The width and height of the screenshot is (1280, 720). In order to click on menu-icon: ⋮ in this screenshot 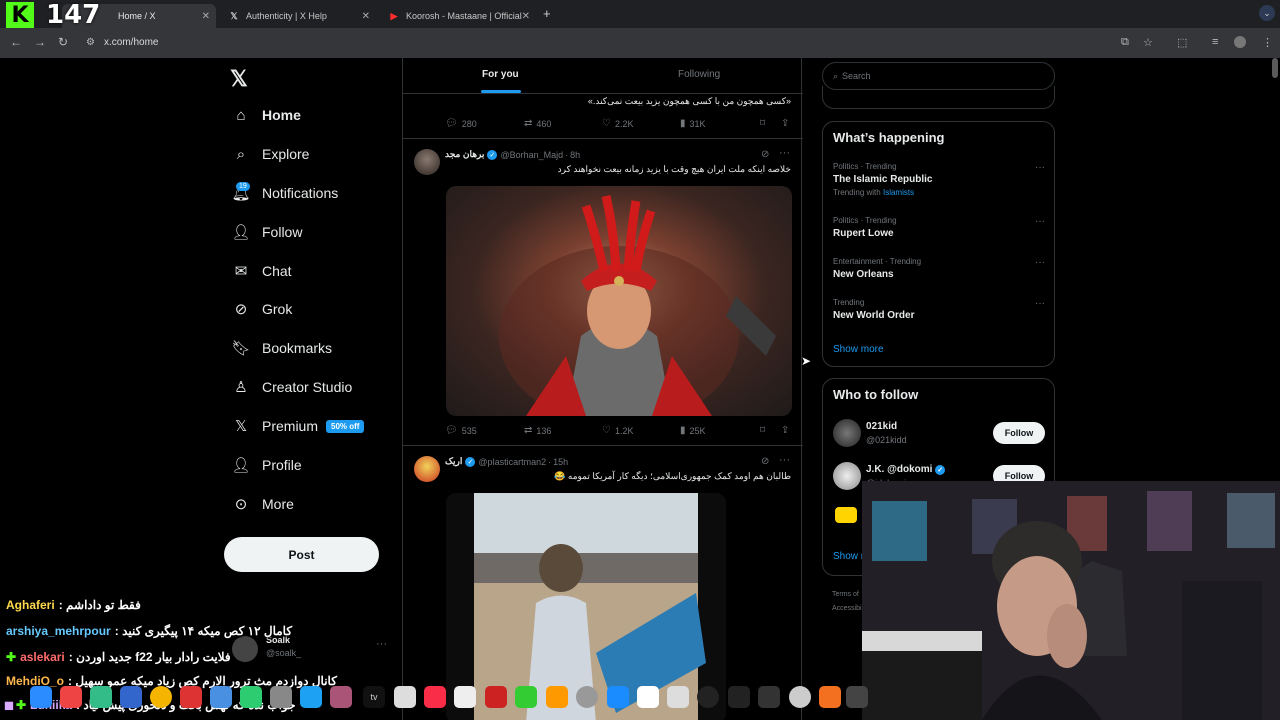, I will do `click(1267, 42)`.